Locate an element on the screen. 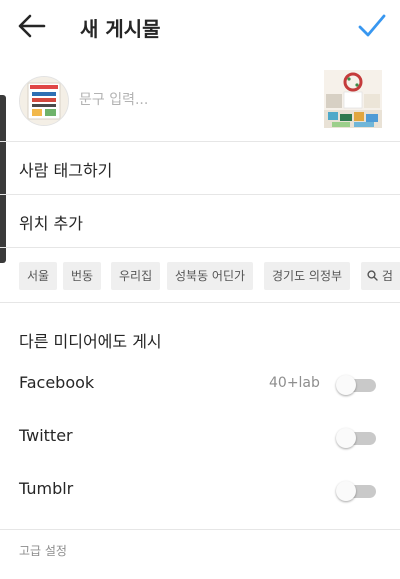 This screenshot has width=400, height=579. facebook-account-name: 40+lab is located at coordinates (294, 383).